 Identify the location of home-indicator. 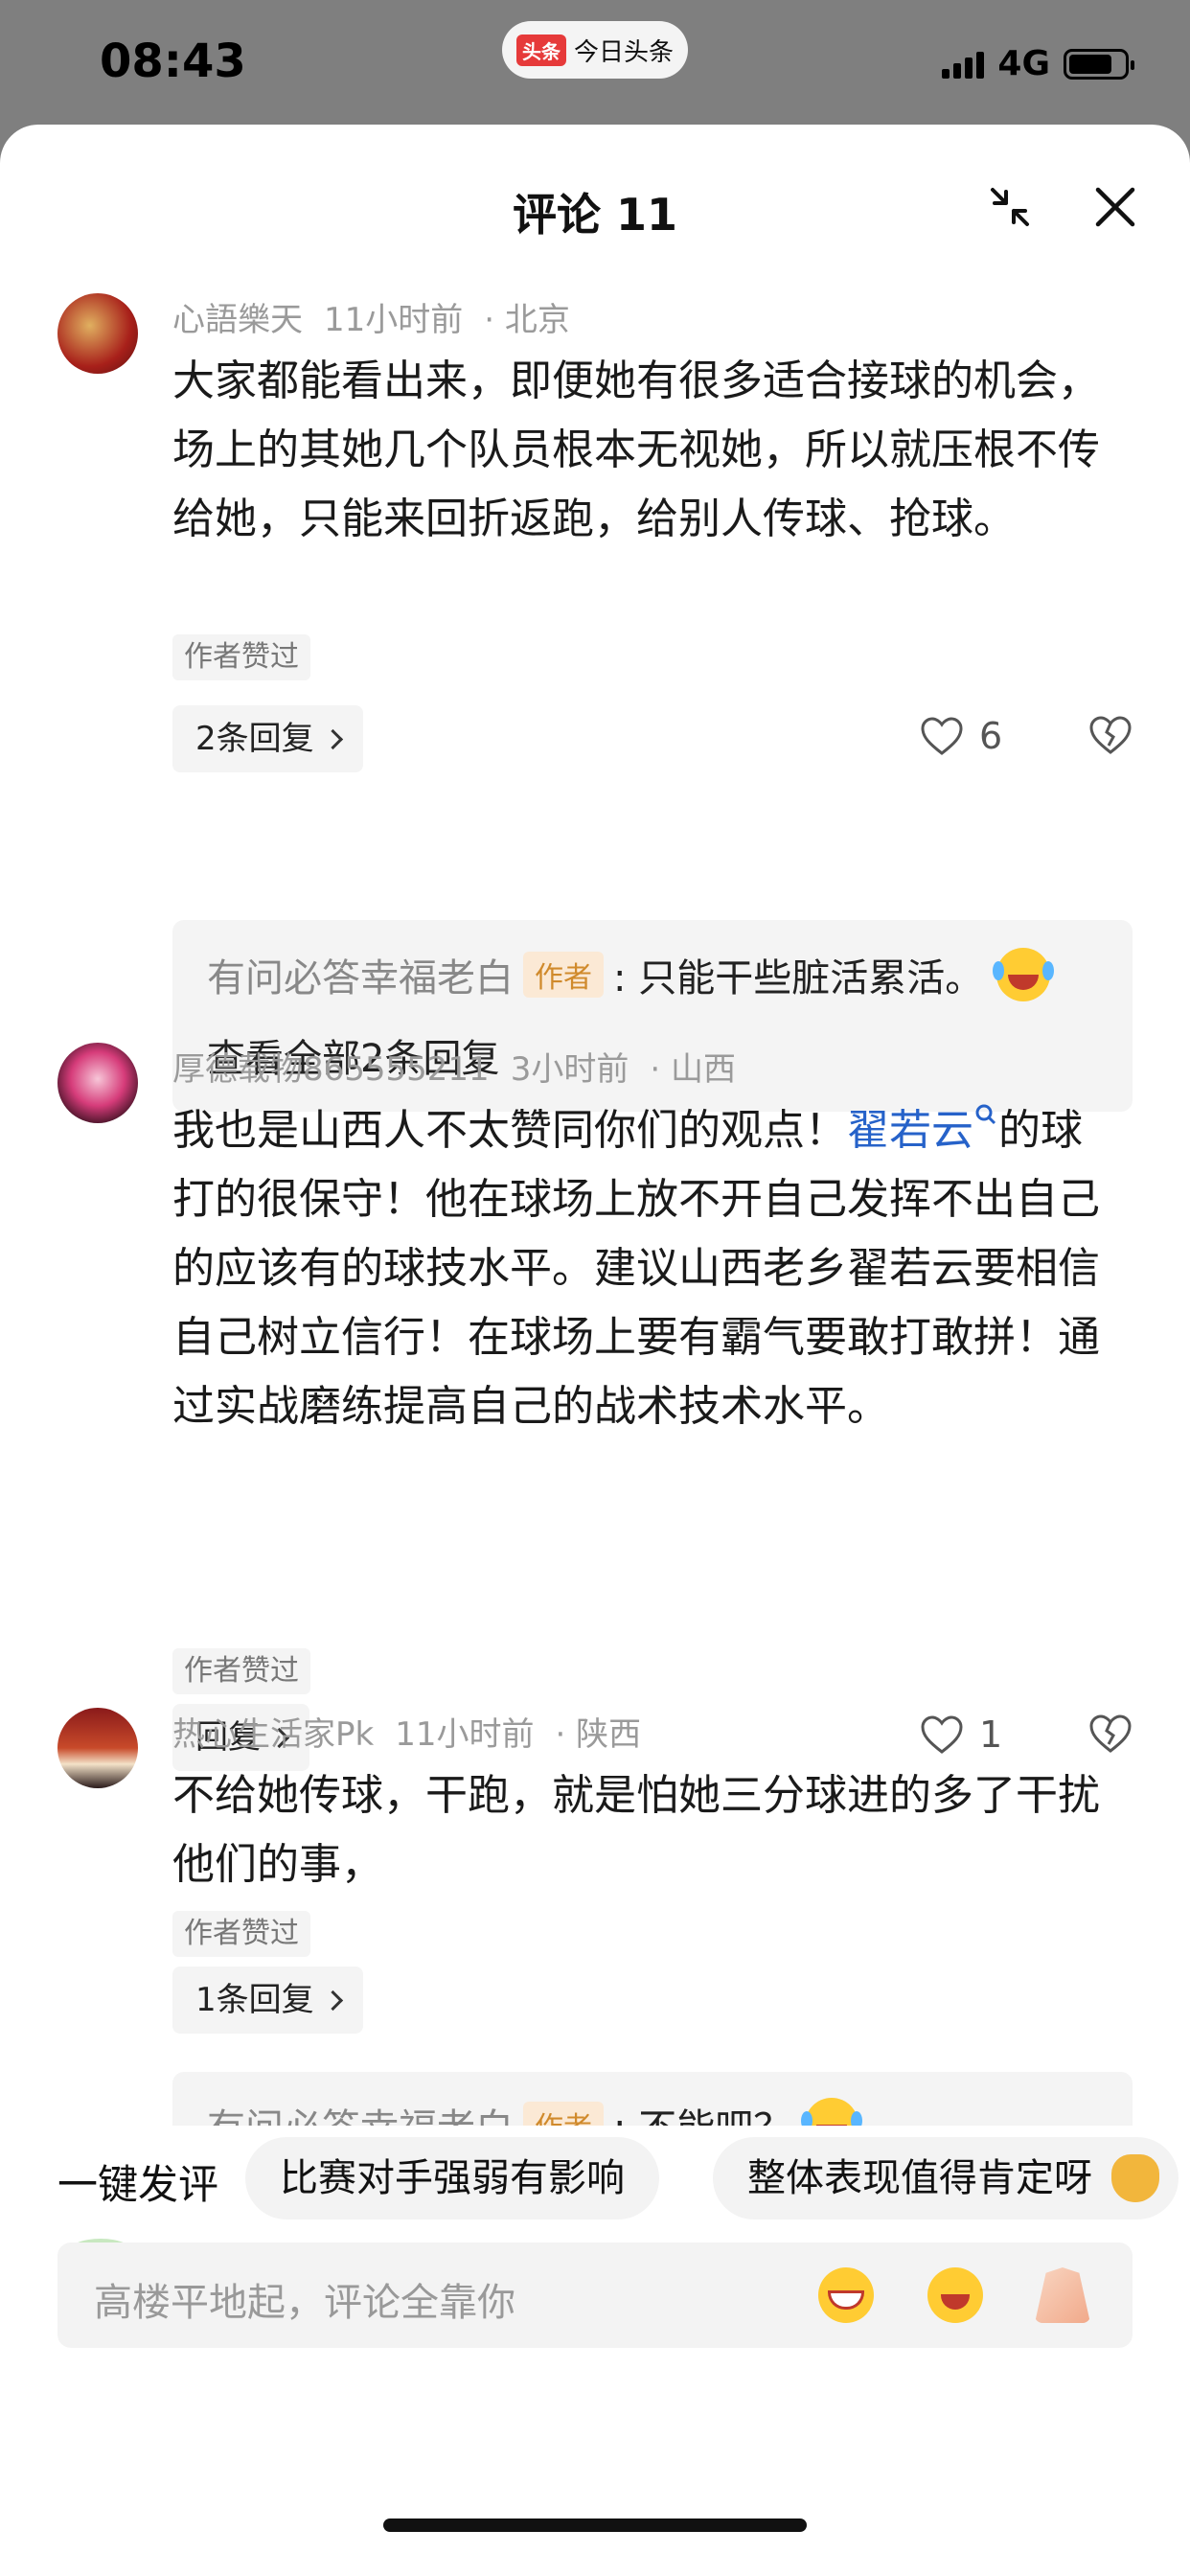
(595, 2525).